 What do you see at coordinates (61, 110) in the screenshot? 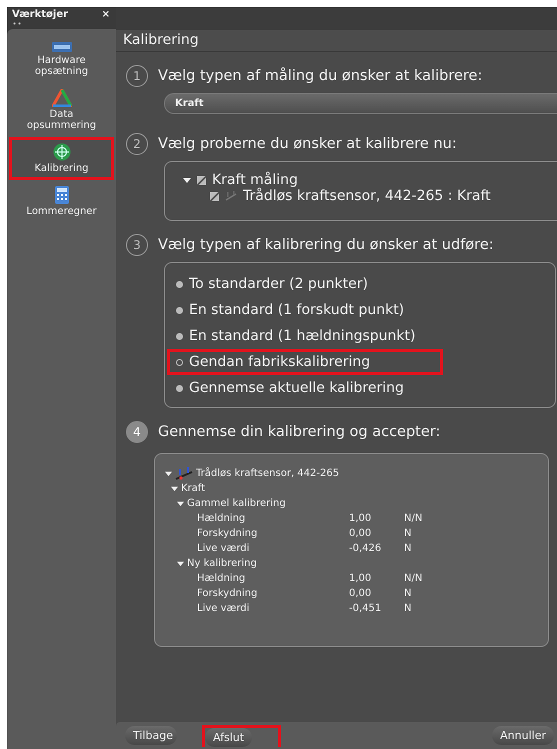
I see `sidebar-item: Data opsummering` at bounding box center [61, 110].